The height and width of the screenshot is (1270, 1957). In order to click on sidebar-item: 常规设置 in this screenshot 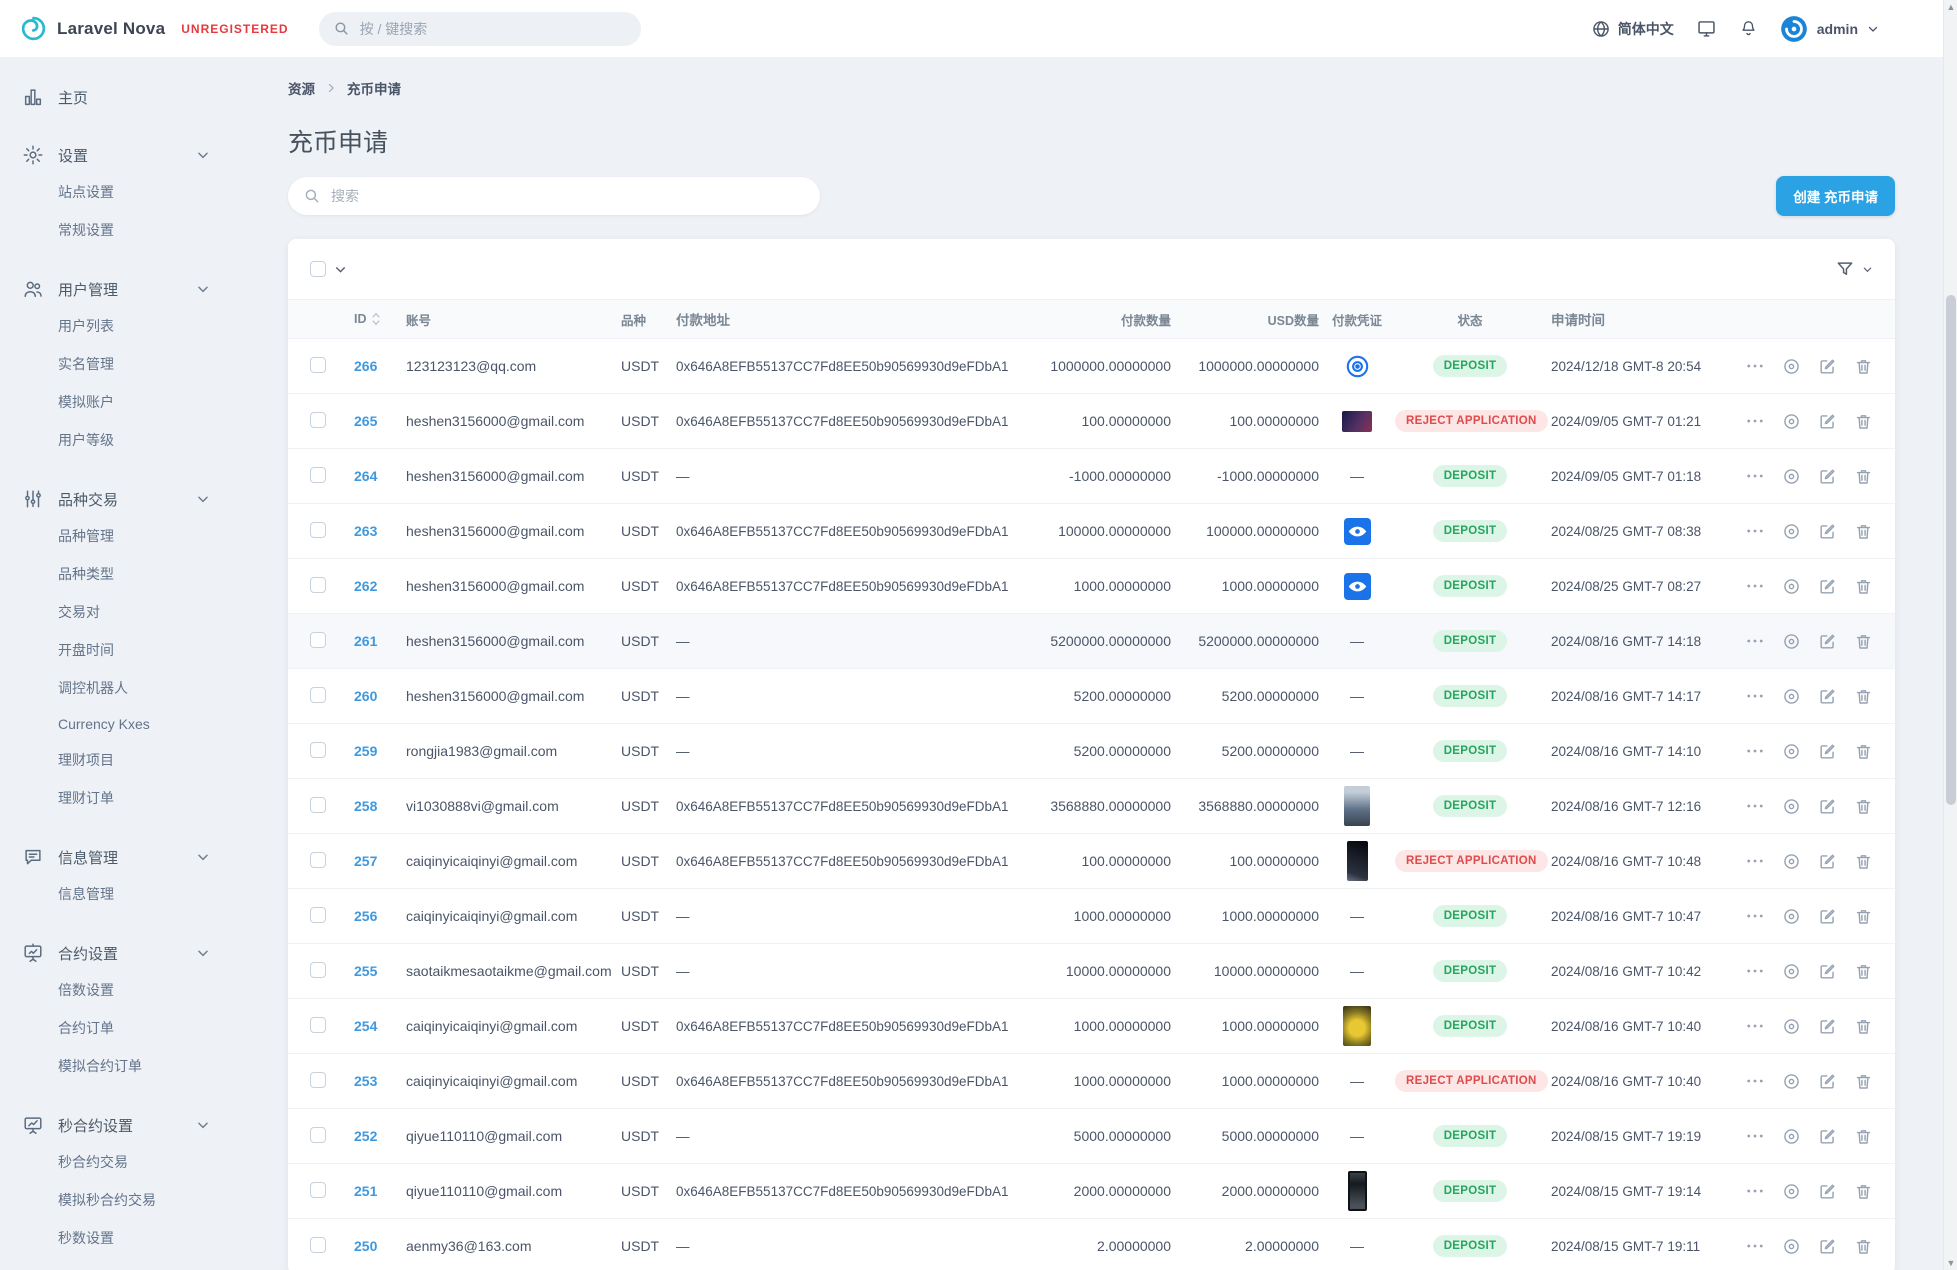, I will do `click(115, 230)`.